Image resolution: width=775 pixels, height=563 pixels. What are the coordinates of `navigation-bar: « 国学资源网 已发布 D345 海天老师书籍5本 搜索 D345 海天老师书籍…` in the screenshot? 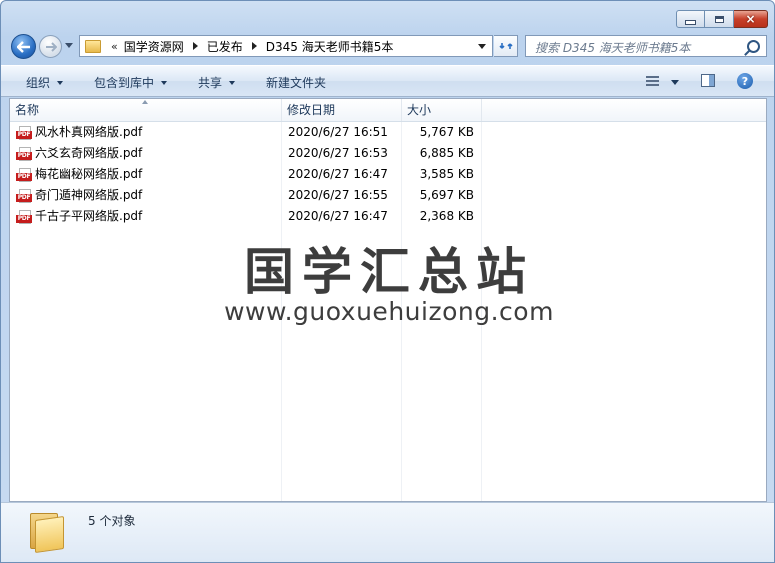 It's located at (387, 47).